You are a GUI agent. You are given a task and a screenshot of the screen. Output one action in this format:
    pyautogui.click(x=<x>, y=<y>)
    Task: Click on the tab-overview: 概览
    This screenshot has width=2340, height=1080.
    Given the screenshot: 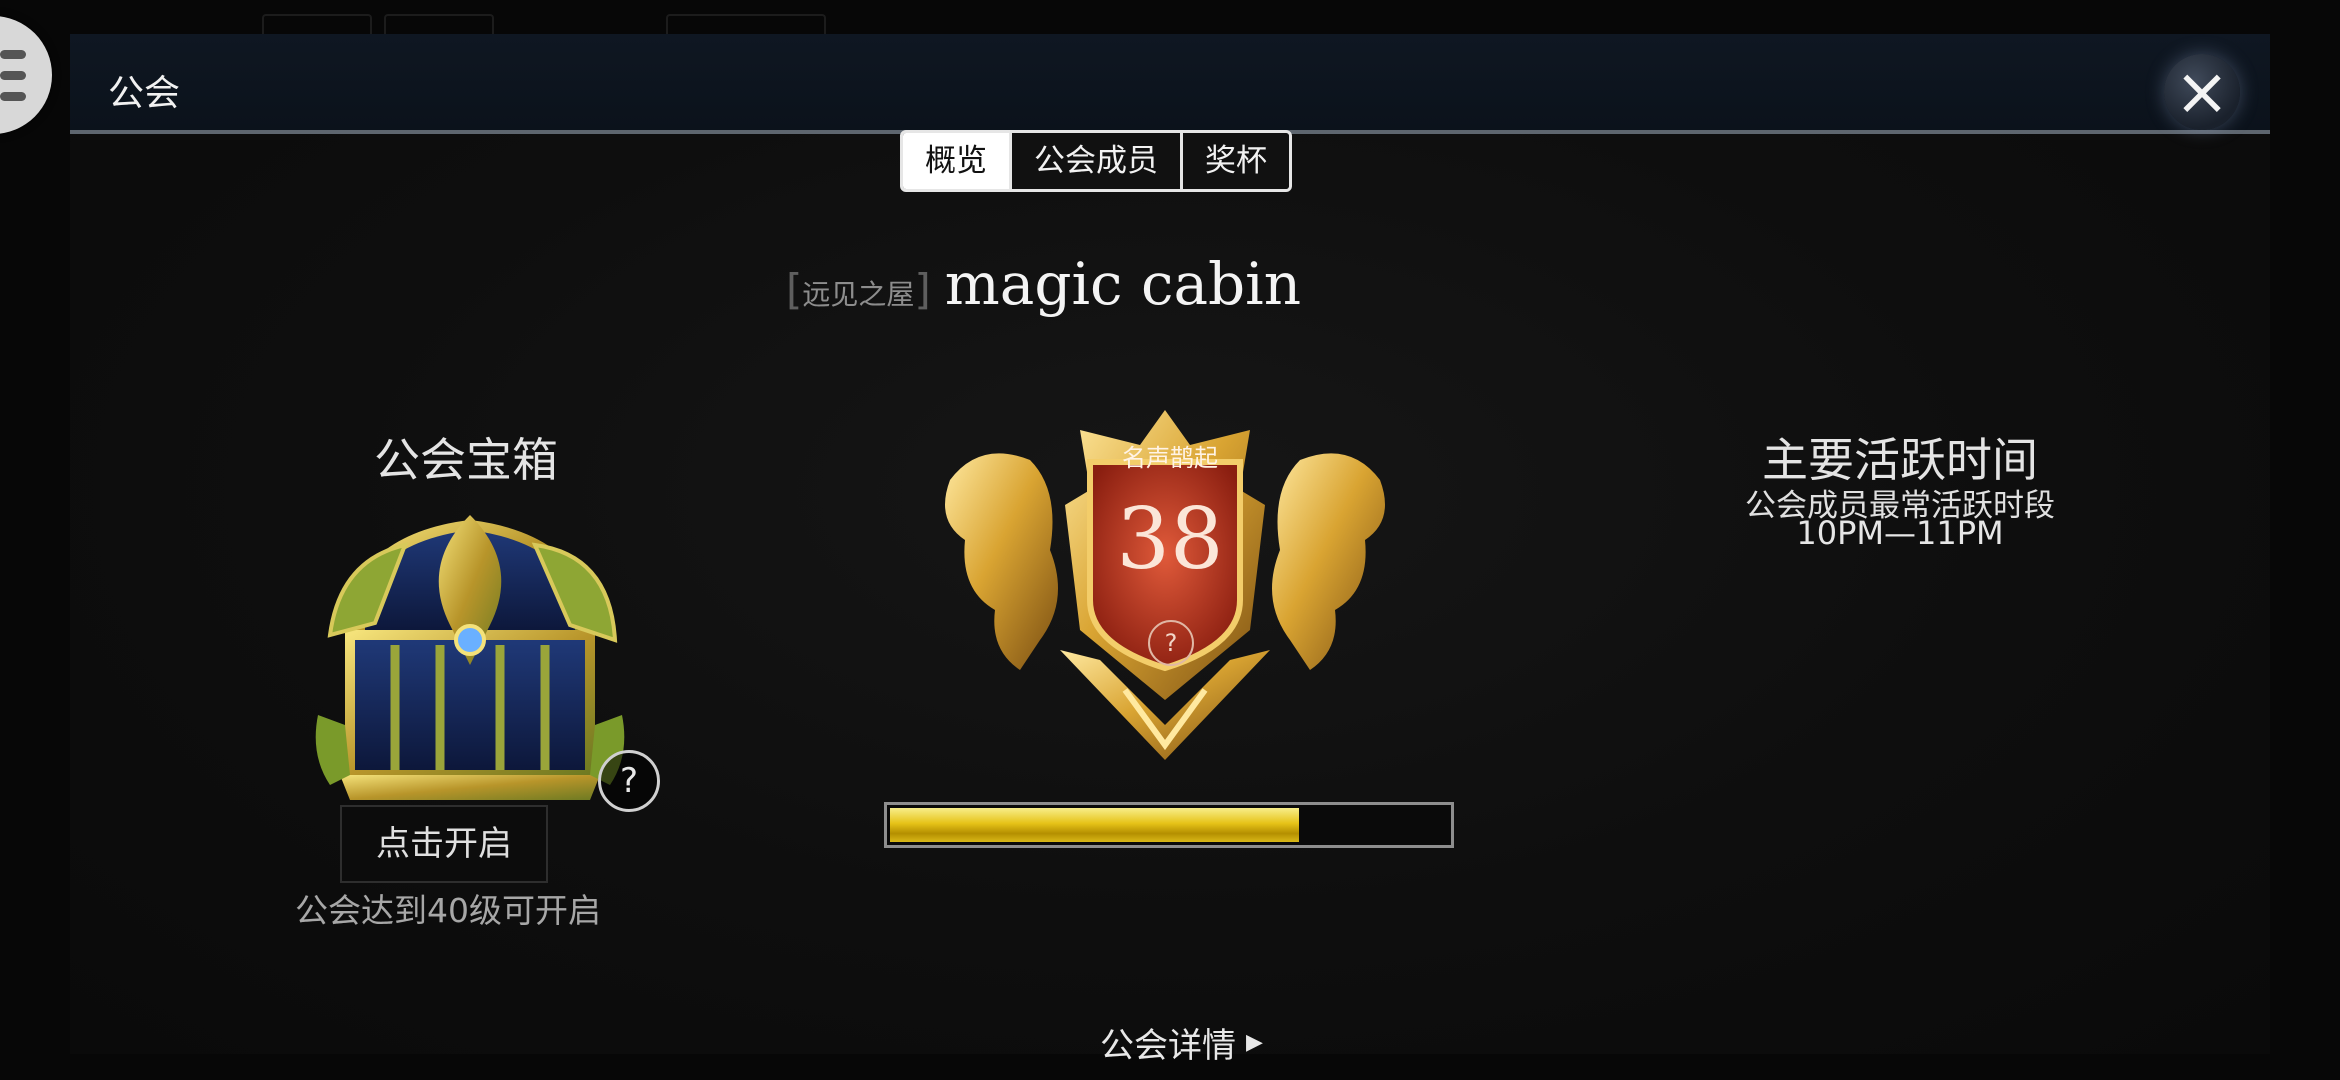 What is the action you would take?
    pyautogui.click(x=956, y=161)
    